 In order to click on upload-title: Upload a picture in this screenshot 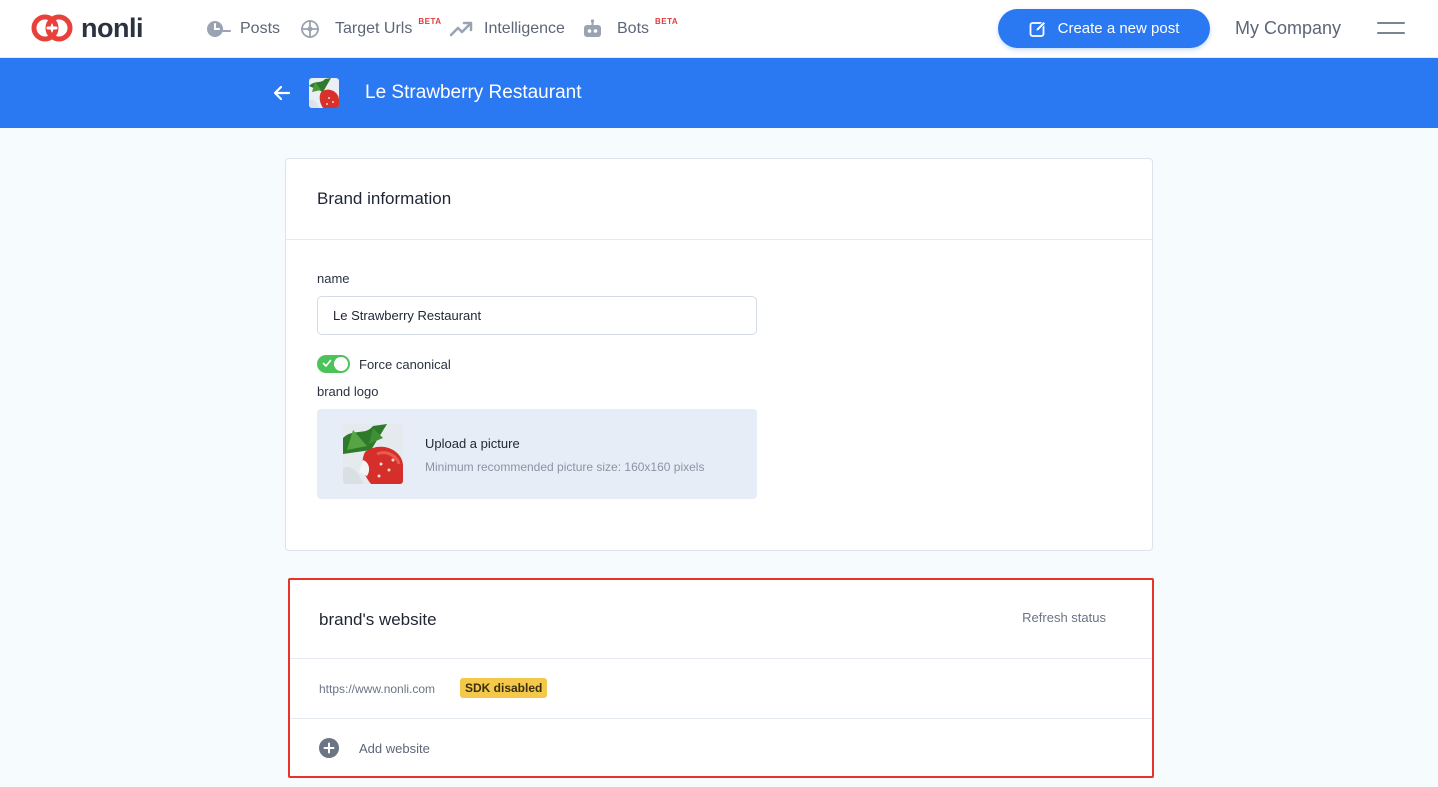, I will do `click(472, 443)`.